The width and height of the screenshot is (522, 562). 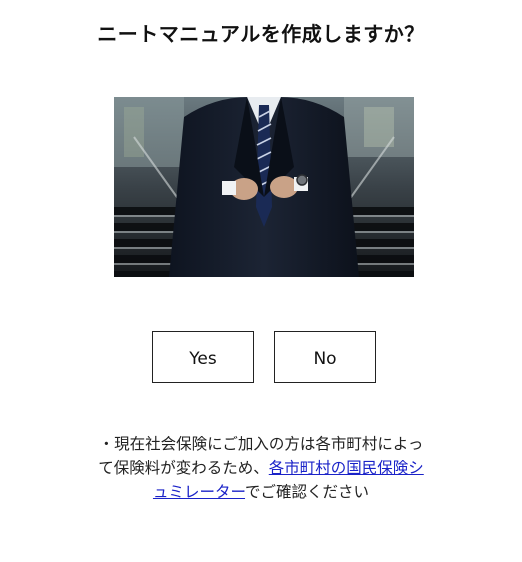 What do you see at coordinates (307, 492) in the screenshot?
I see `notice-suffix: でご確認ください` at bounding box center [307, 492].